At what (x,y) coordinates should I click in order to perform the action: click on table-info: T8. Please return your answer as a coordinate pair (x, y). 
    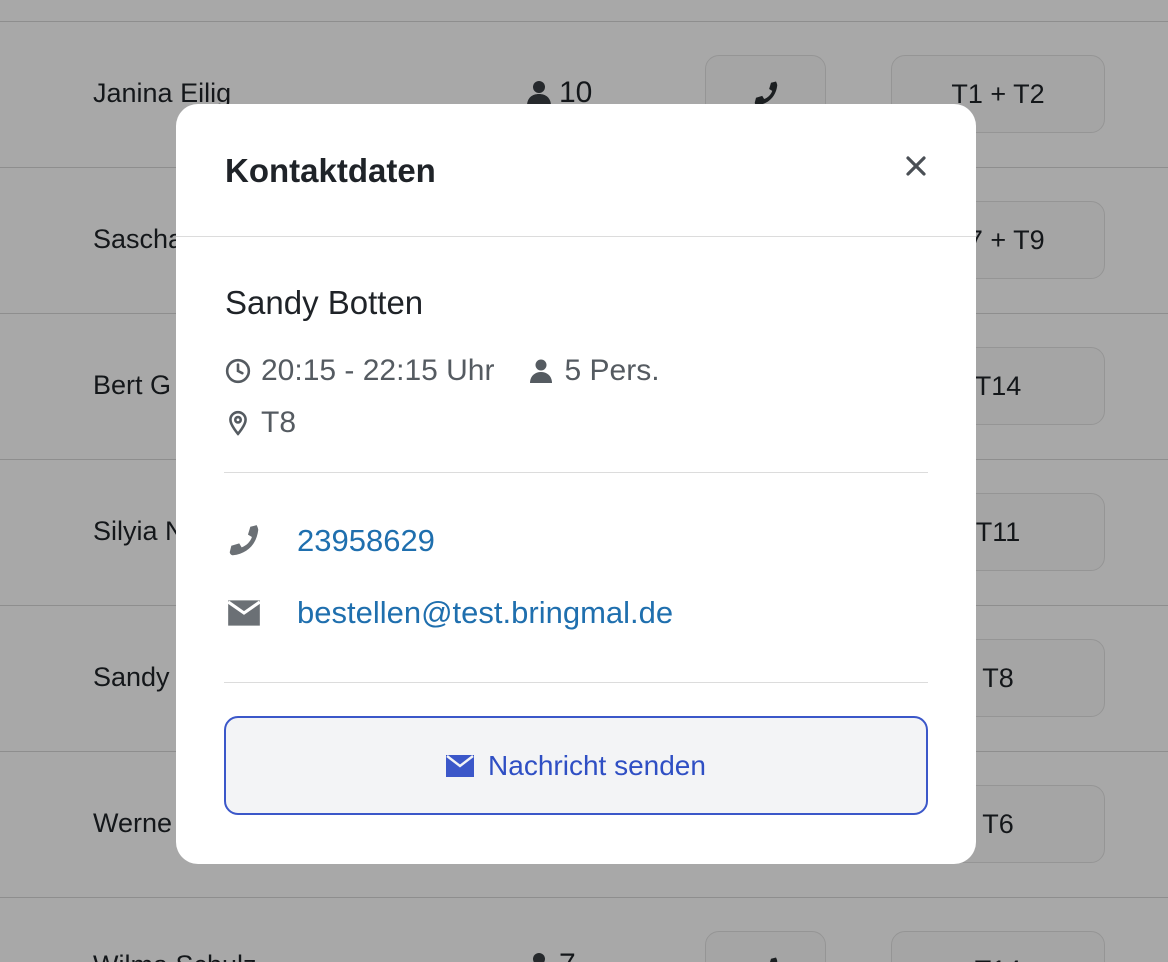
    Looking at the image, I should click on (260, 423).